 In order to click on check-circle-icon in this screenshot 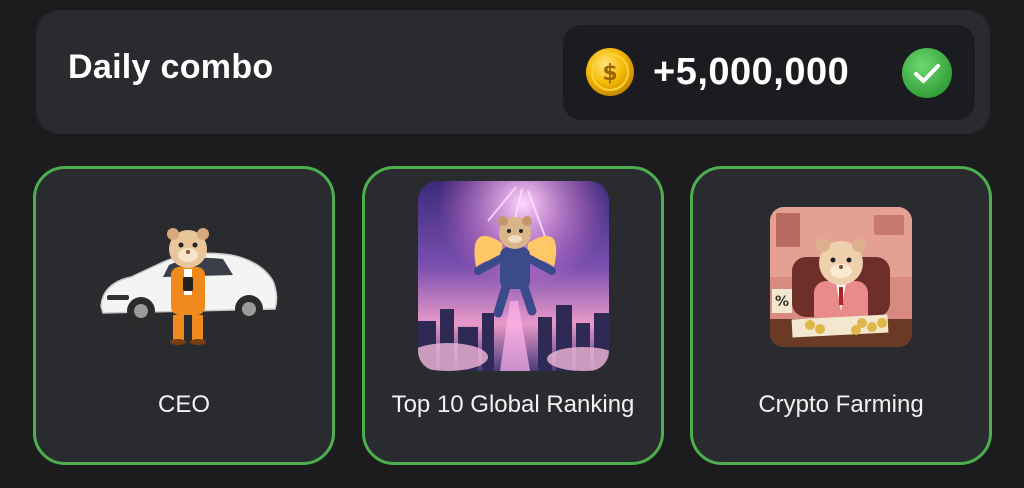, I will do `click(927, 73)`.